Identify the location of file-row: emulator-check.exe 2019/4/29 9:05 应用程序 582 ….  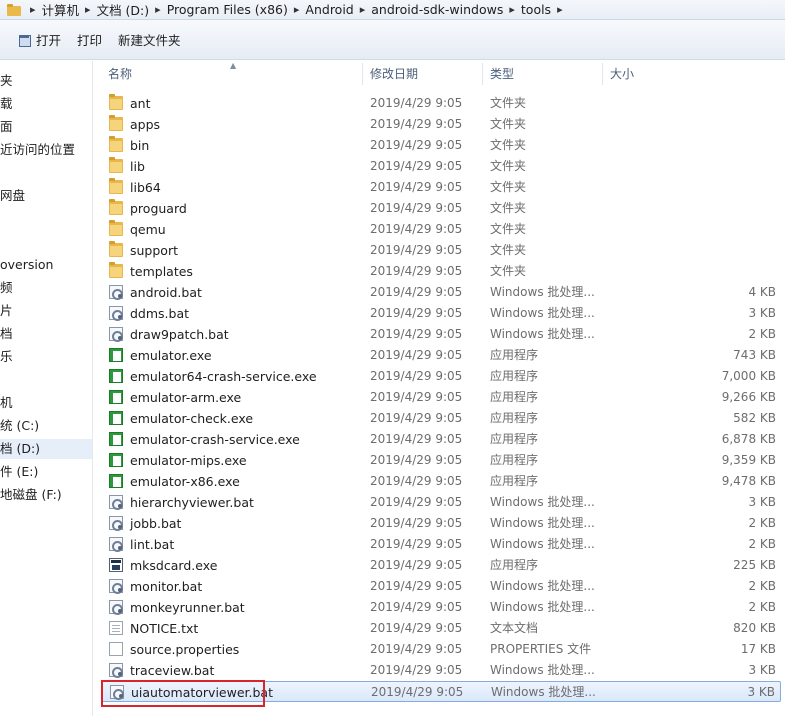
(441, 418).